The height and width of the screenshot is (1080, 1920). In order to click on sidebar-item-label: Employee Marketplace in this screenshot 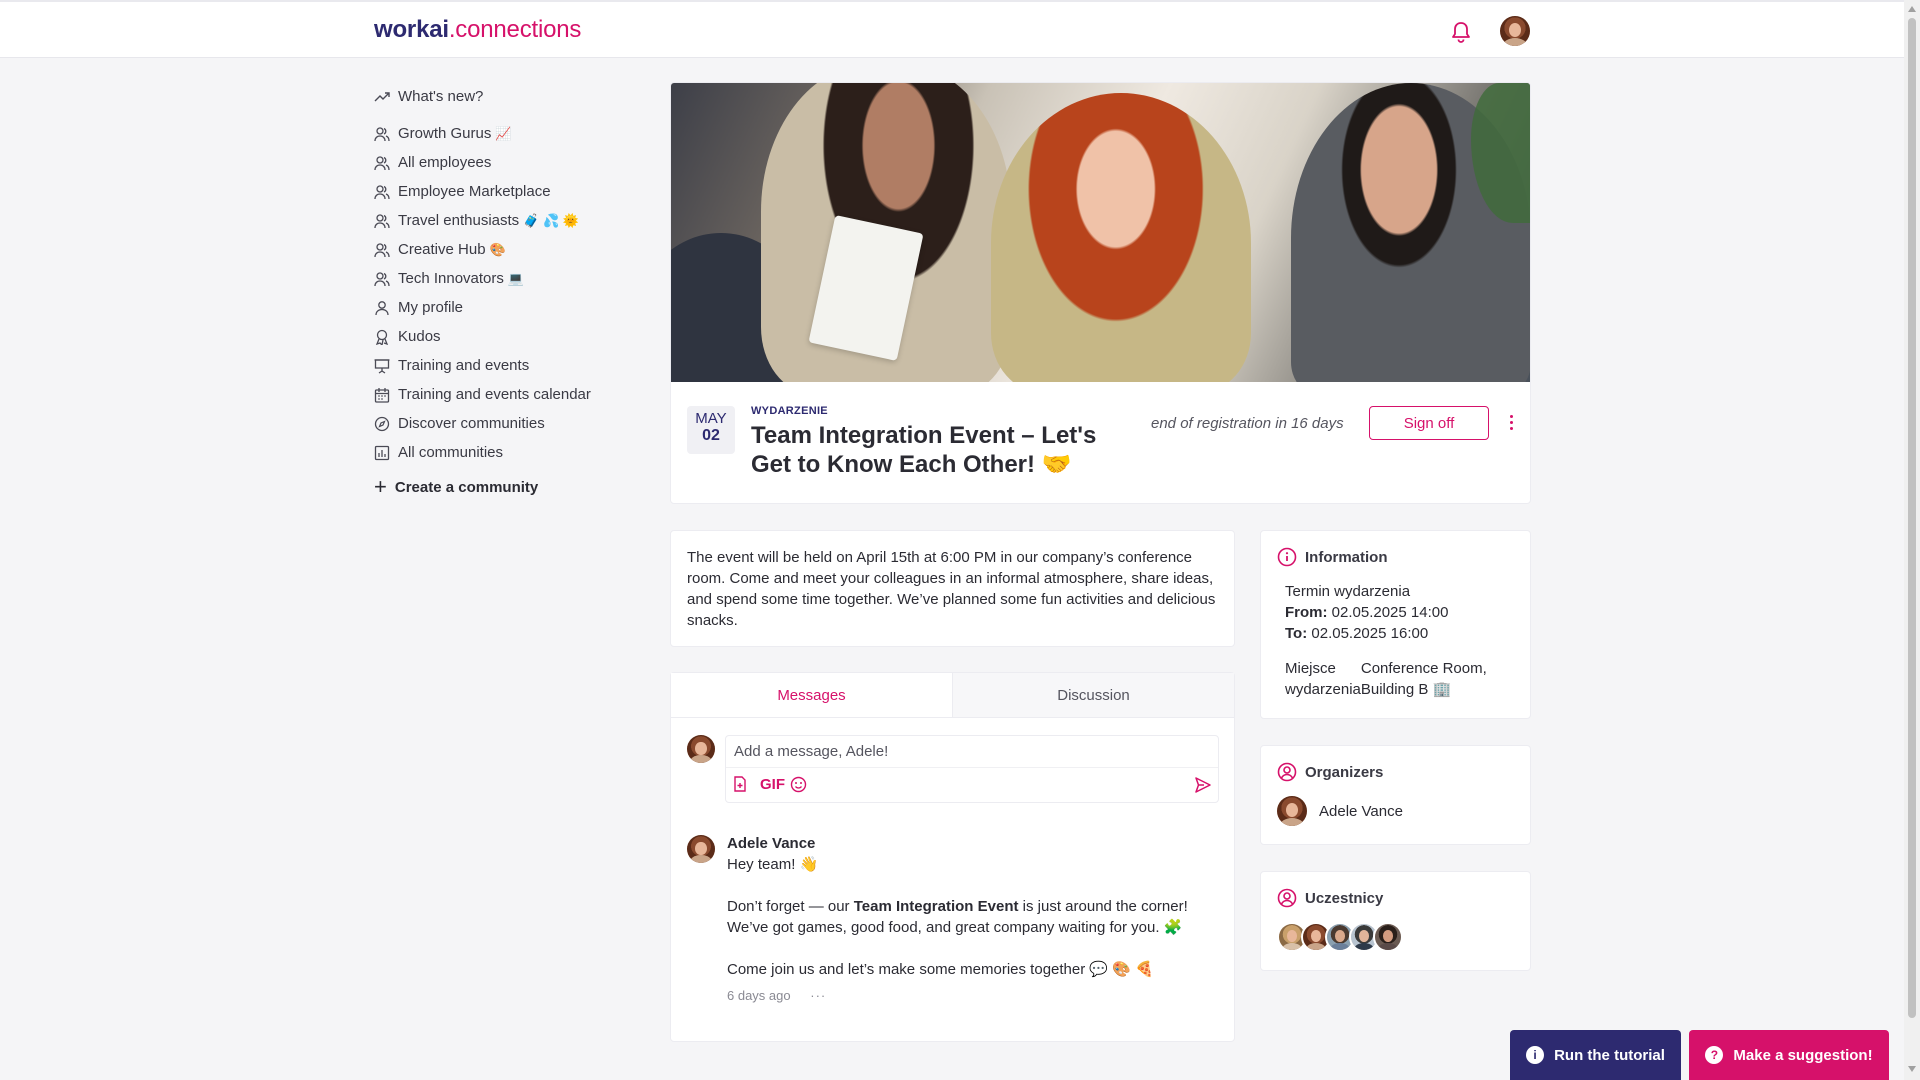, I will do `click(474, 191)`.